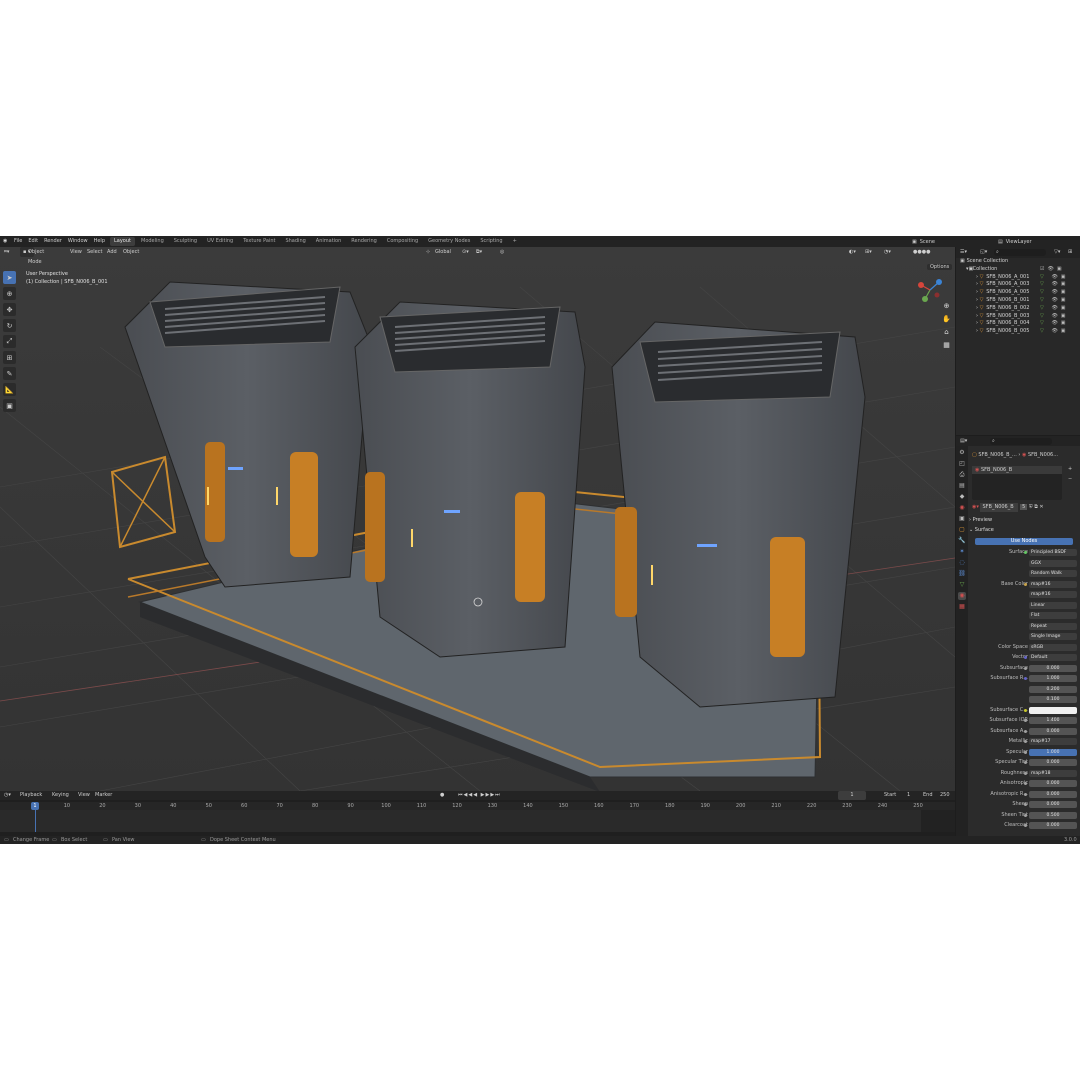 The height and width of the screenshot is (1080, 1080). What do you see at coordinates (999, 507) in the screenshot?
I see `material-name-field: SFB_N006_B` at bounding box center [999, 507].